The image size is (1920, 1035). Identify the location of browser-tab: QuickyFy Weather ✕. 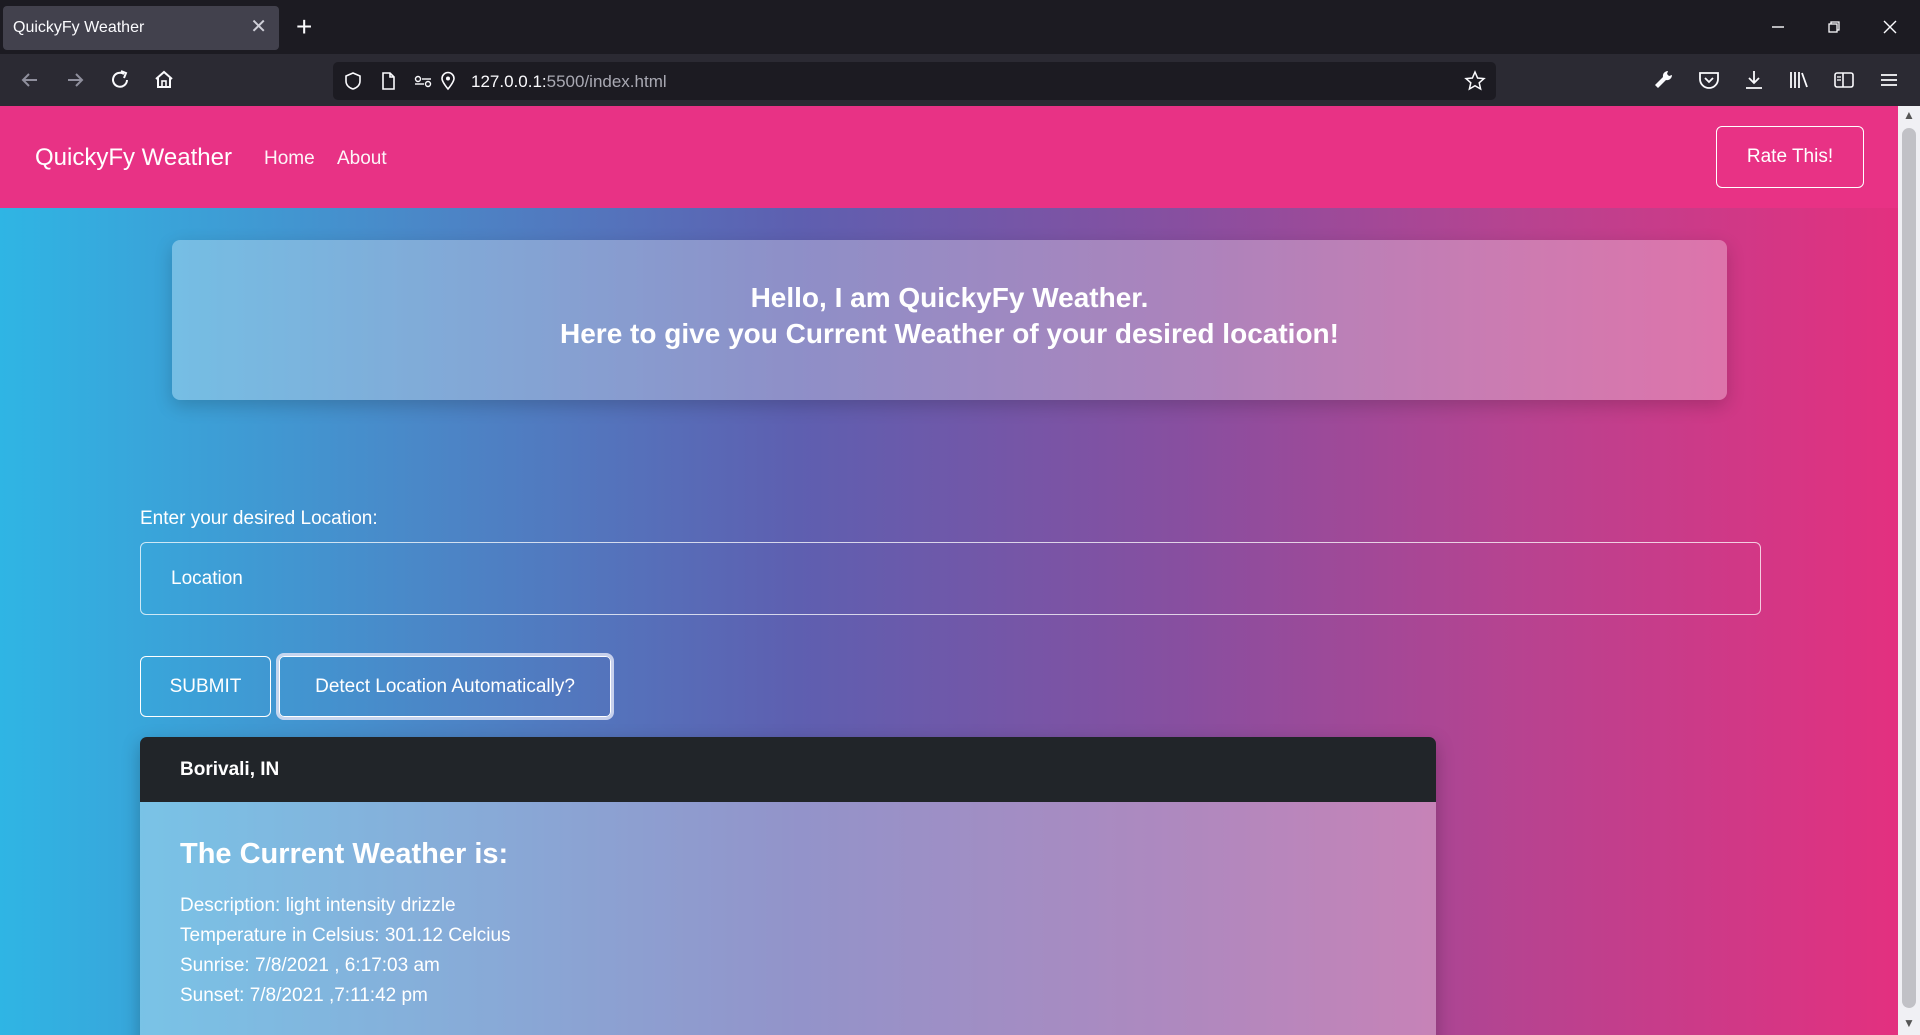
(141, 28).